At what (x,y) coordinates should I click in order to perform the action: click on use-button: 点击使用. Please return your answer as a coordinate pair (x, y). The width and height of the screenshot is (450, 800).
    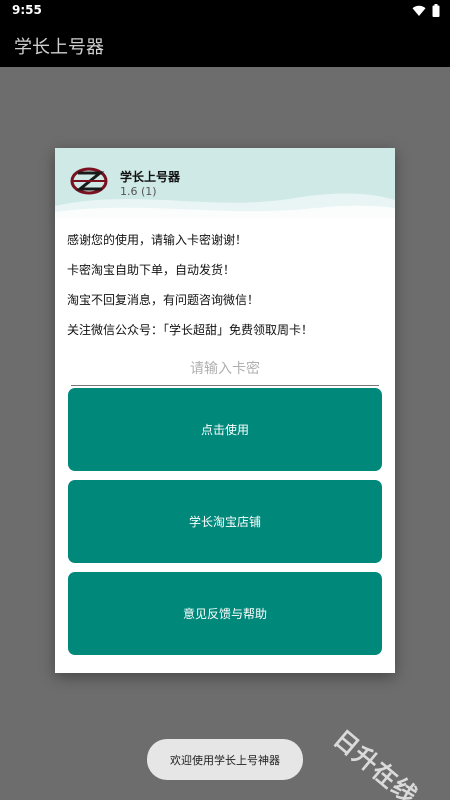
    Looking at the image, I should click on (225, 429).